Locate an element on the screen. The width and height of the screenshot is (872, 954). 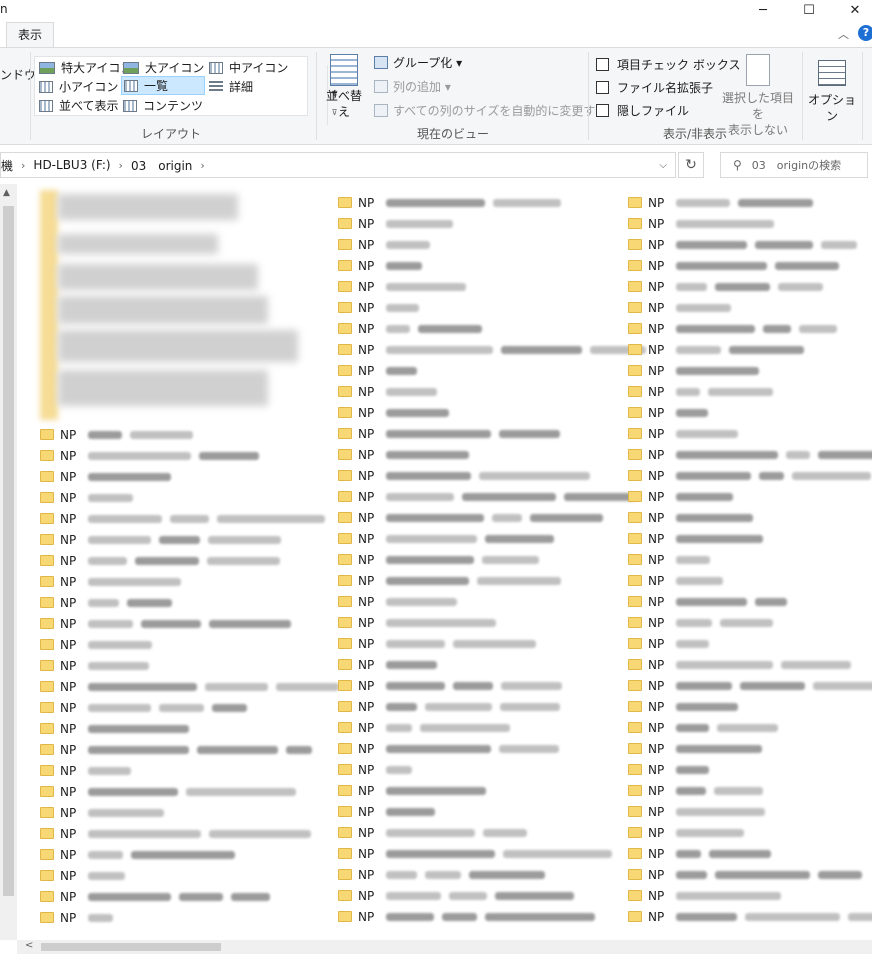
horizontal-scrollbar: < is located at coordinates (444, 947).